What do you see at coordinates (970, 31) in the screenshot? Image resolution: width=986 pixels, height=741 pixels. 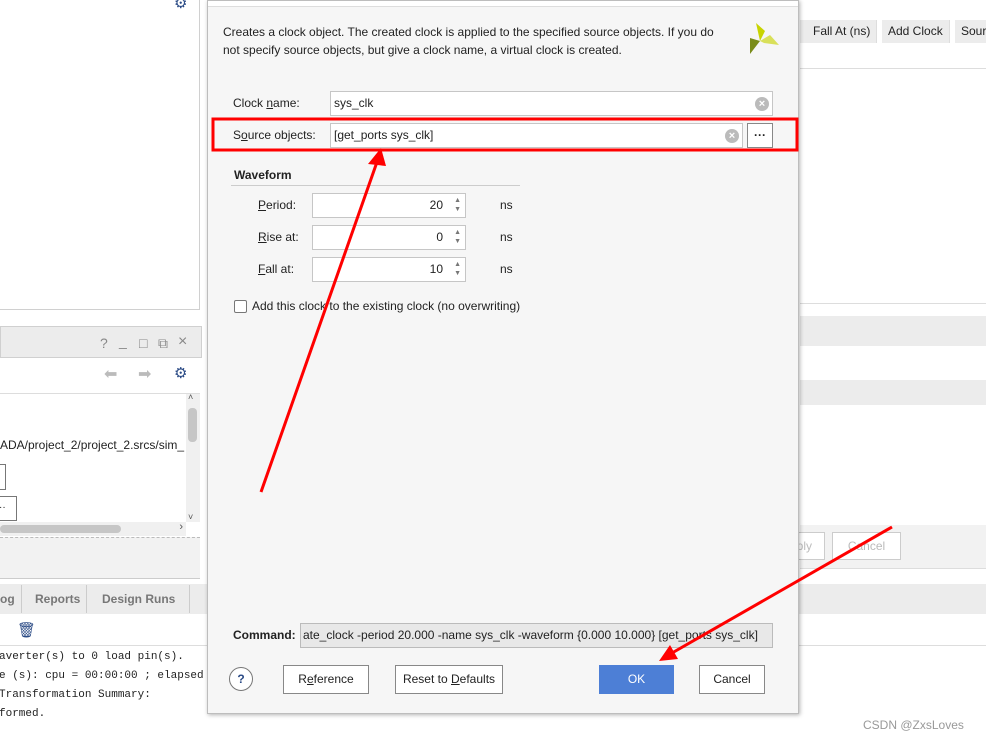 I see `column-header-source: Sour` at bounding box center [970, 31].